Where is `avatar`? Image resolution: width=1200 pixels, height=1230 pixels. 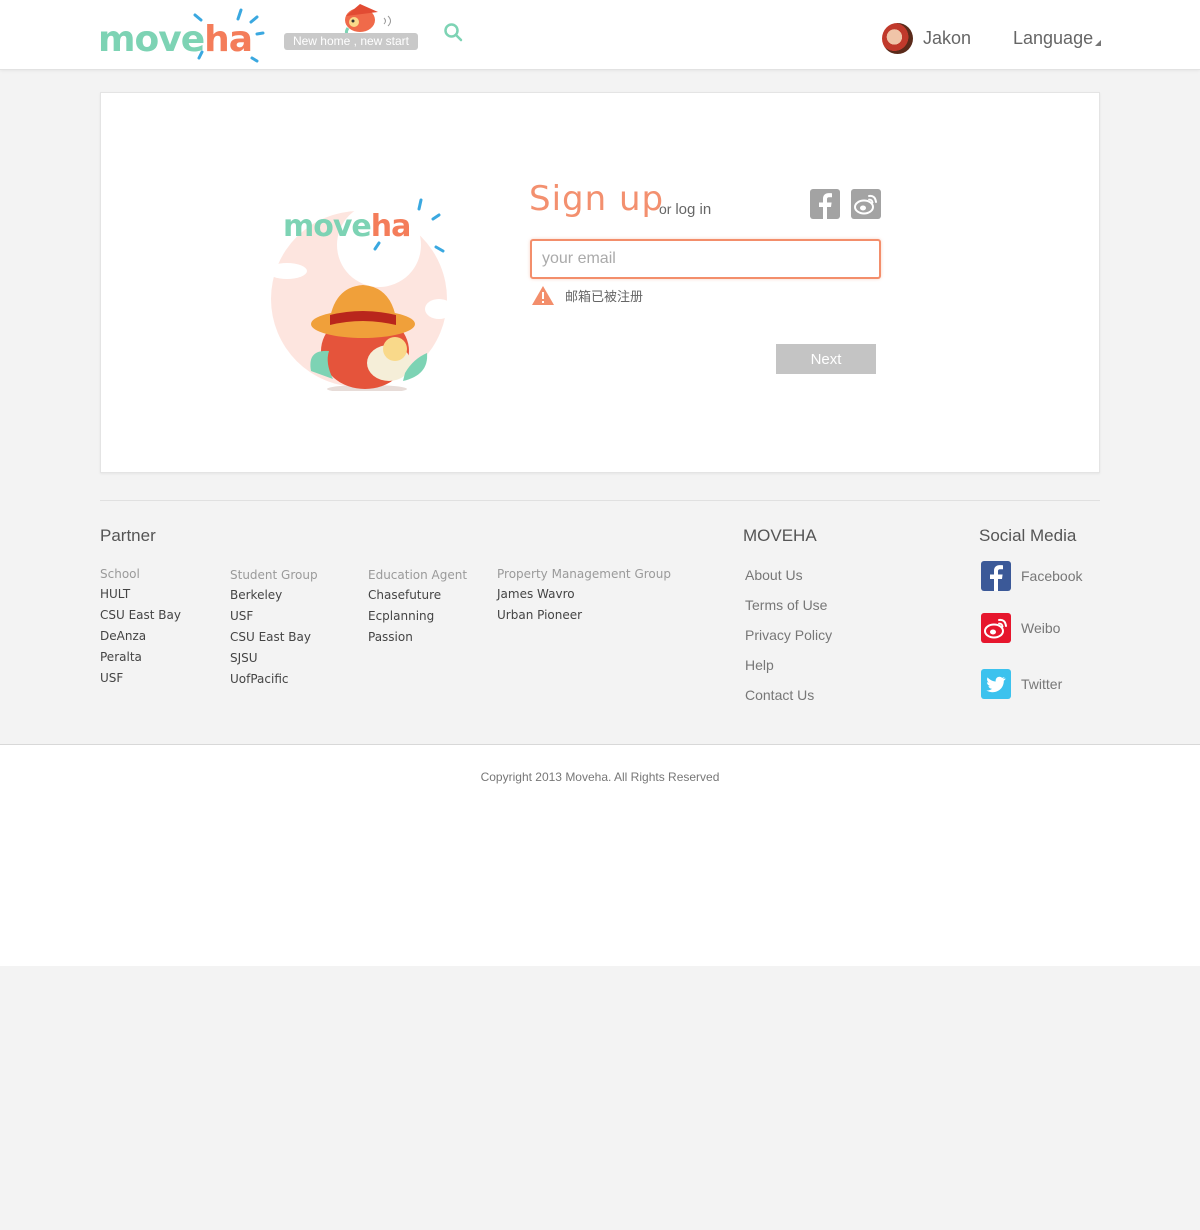 avatar is located at coordinates (897, 38).